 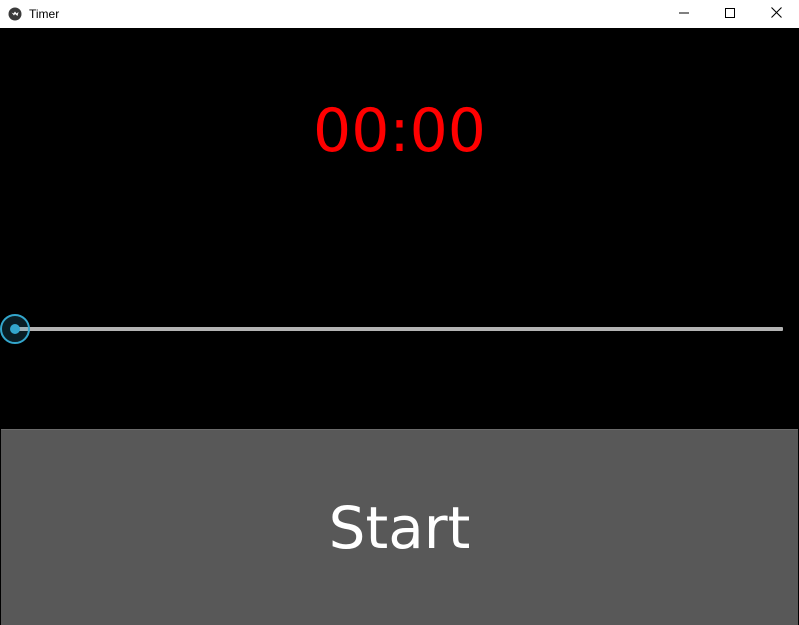 I want to click on maximize-button, so click(x=730, y=14).